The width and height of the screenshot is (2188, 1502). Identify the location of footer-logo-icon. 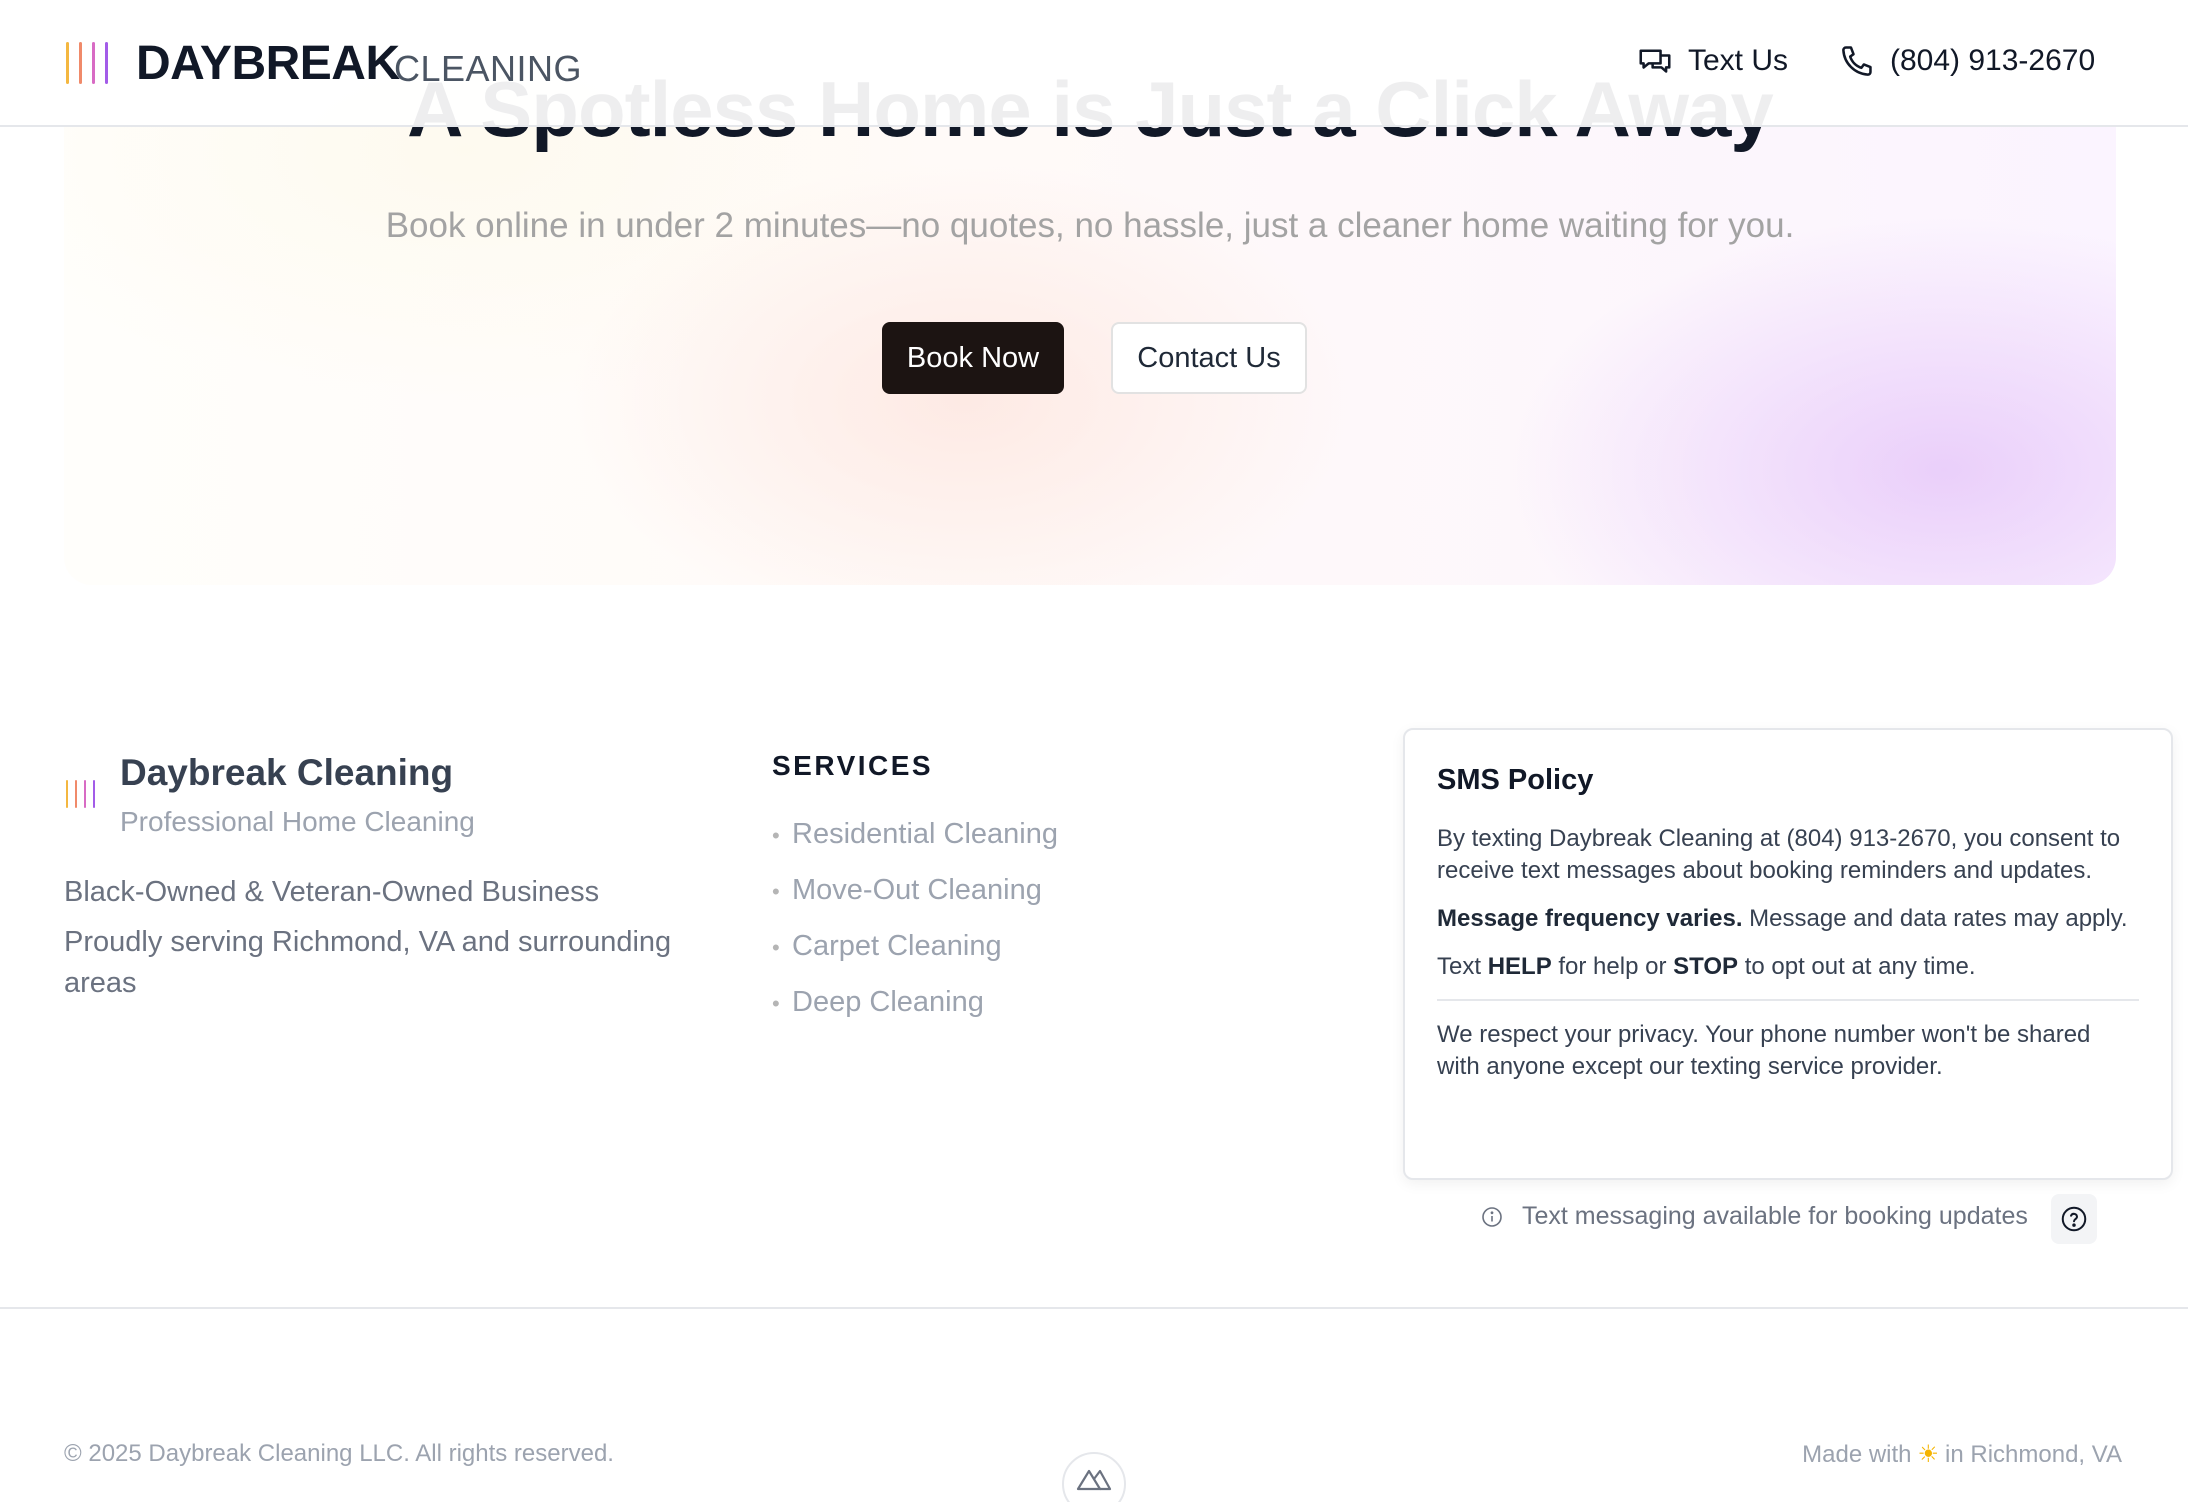
(80, 794).